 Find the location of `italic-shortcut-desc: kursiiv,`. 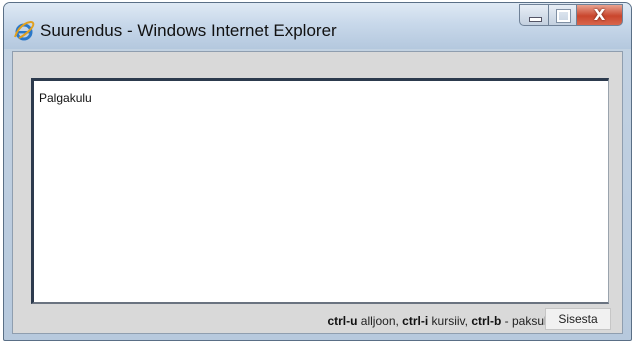

italic-shortcut-desc: kursiiv, is located at coordinates (450, 321).